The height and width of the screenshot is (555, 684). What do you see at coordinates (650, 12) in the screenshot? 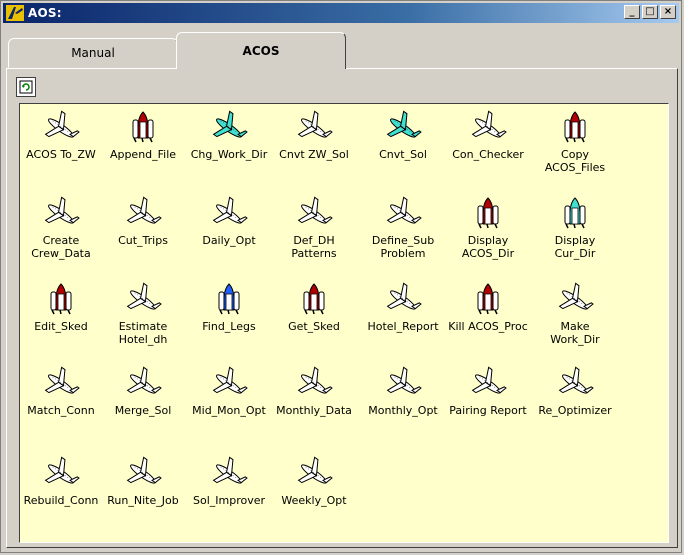
I see `maximize-button: □` at bounding box center [650, 12].